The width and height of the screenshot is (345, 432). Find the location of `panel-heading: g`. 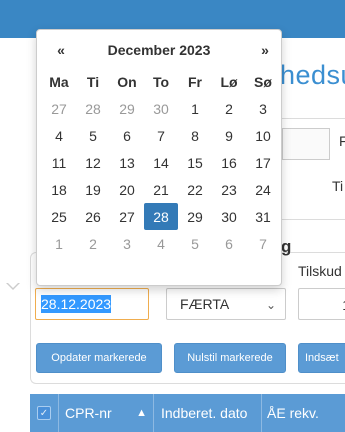

panel-heading: g is located at coordinates (286, 246).